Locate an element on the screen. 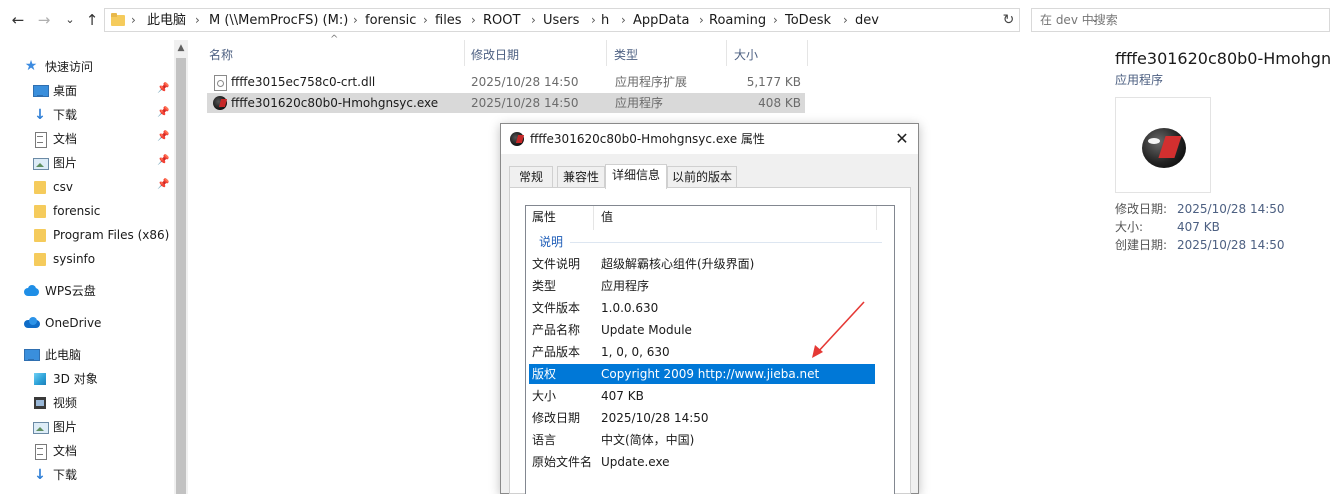 The image size is (1330, 494). refresh-icon: ↻ is located at coordinates (1009, 20).